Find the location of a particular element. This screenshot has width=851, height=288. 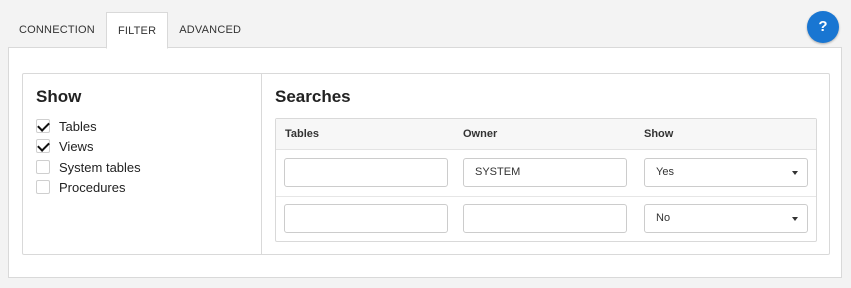

tab-advanced: ADVANCED is located at coordinates (210, 29).